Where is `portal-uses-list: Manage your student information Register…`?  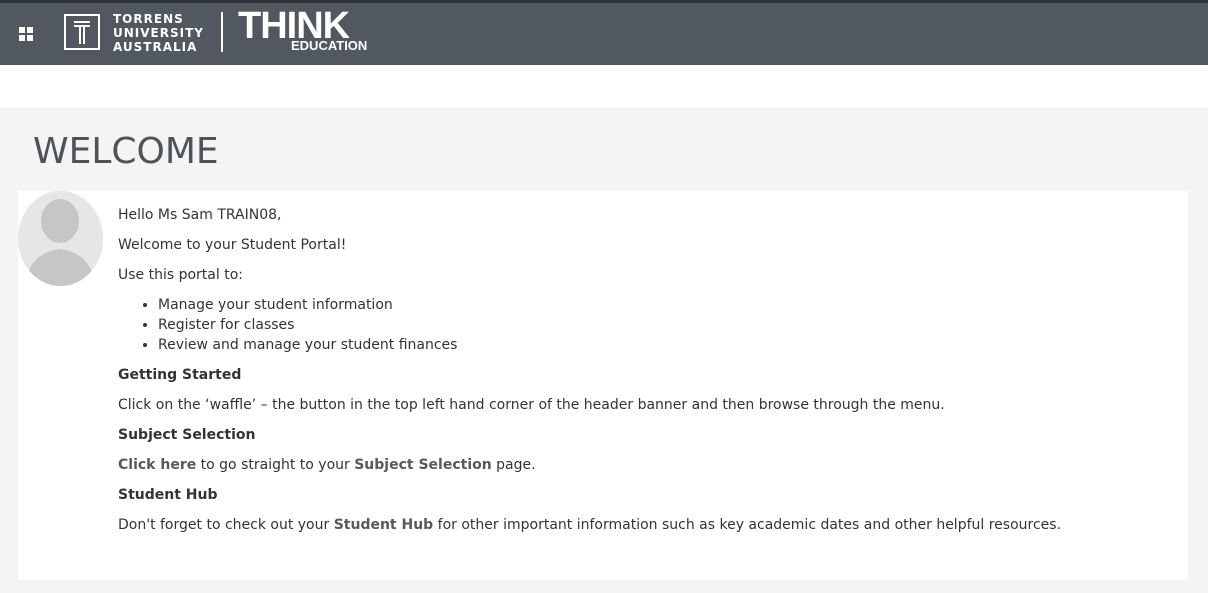
portal-uses-list: Manage your student information Register… is located at coordinates (648, 325).